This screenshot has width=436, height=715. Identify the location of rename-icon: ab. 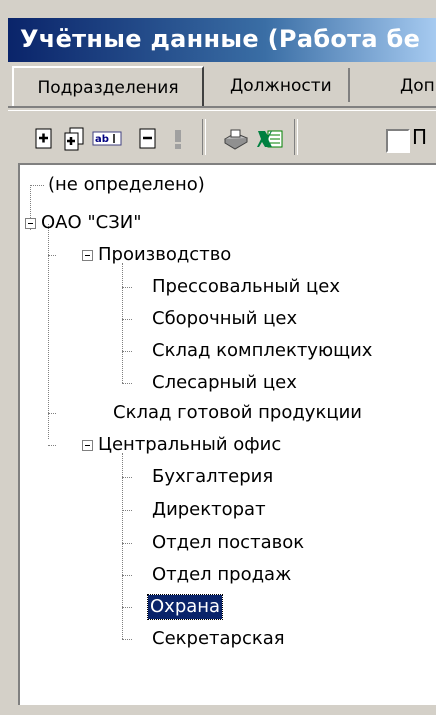
(107, 139).